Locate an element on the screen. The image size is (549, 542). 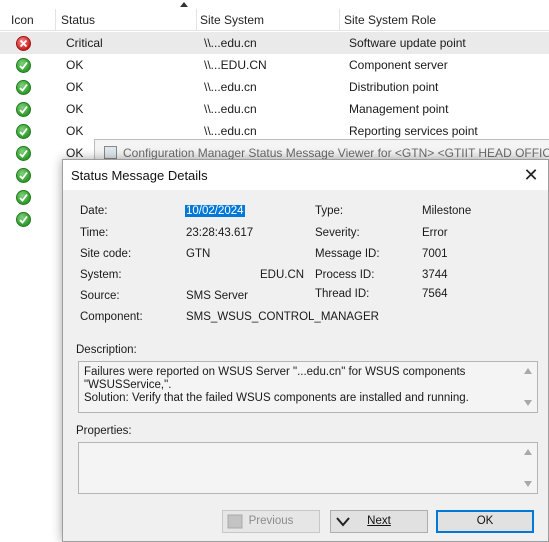
column-header-status-label: Status is located at coordinates (78, 20).